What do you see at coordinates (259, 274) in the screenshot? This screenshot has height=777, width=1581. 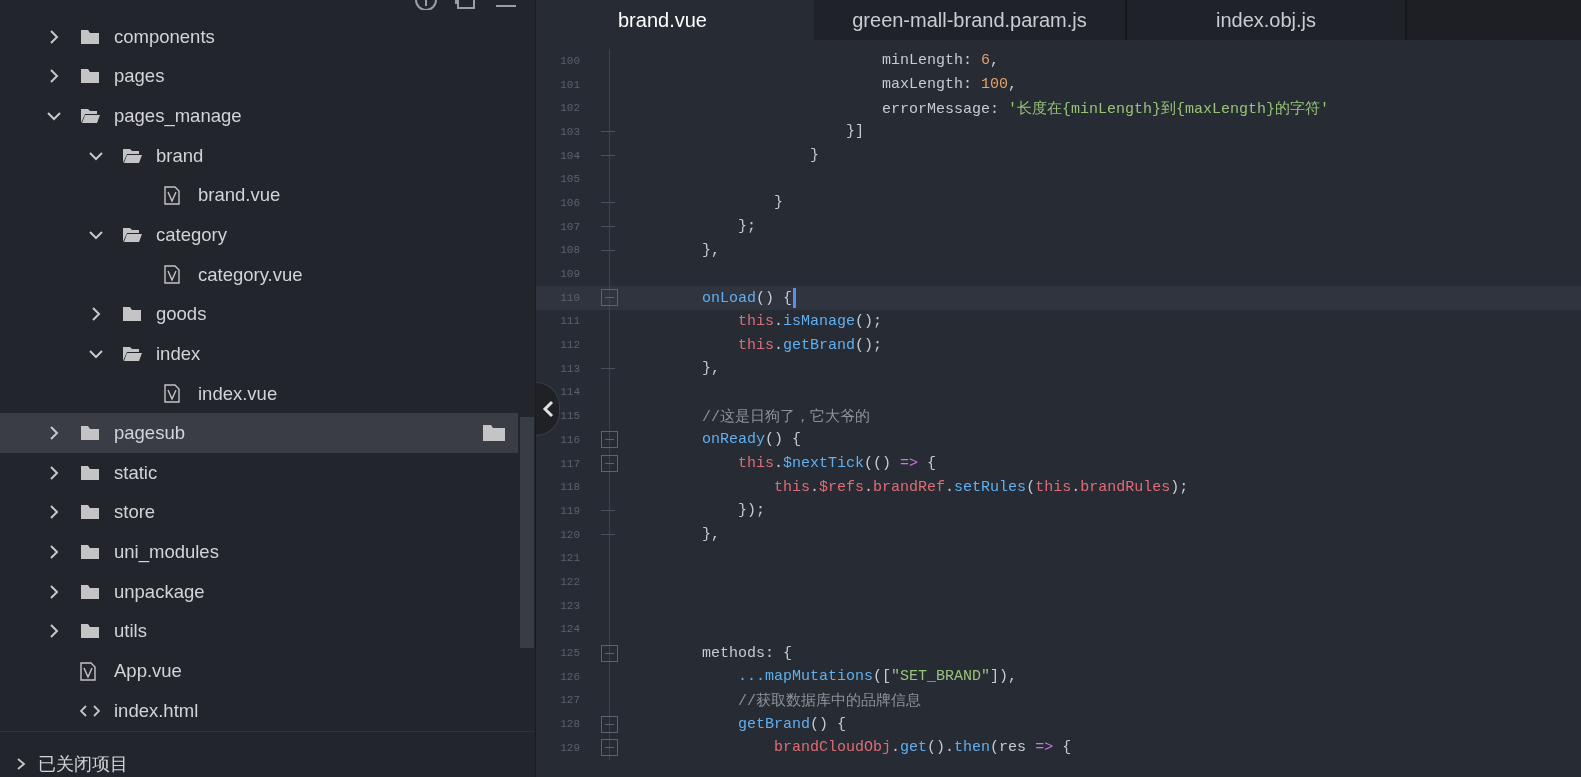 I see `tree-item: category.vue` at bounding box center [259, 274].